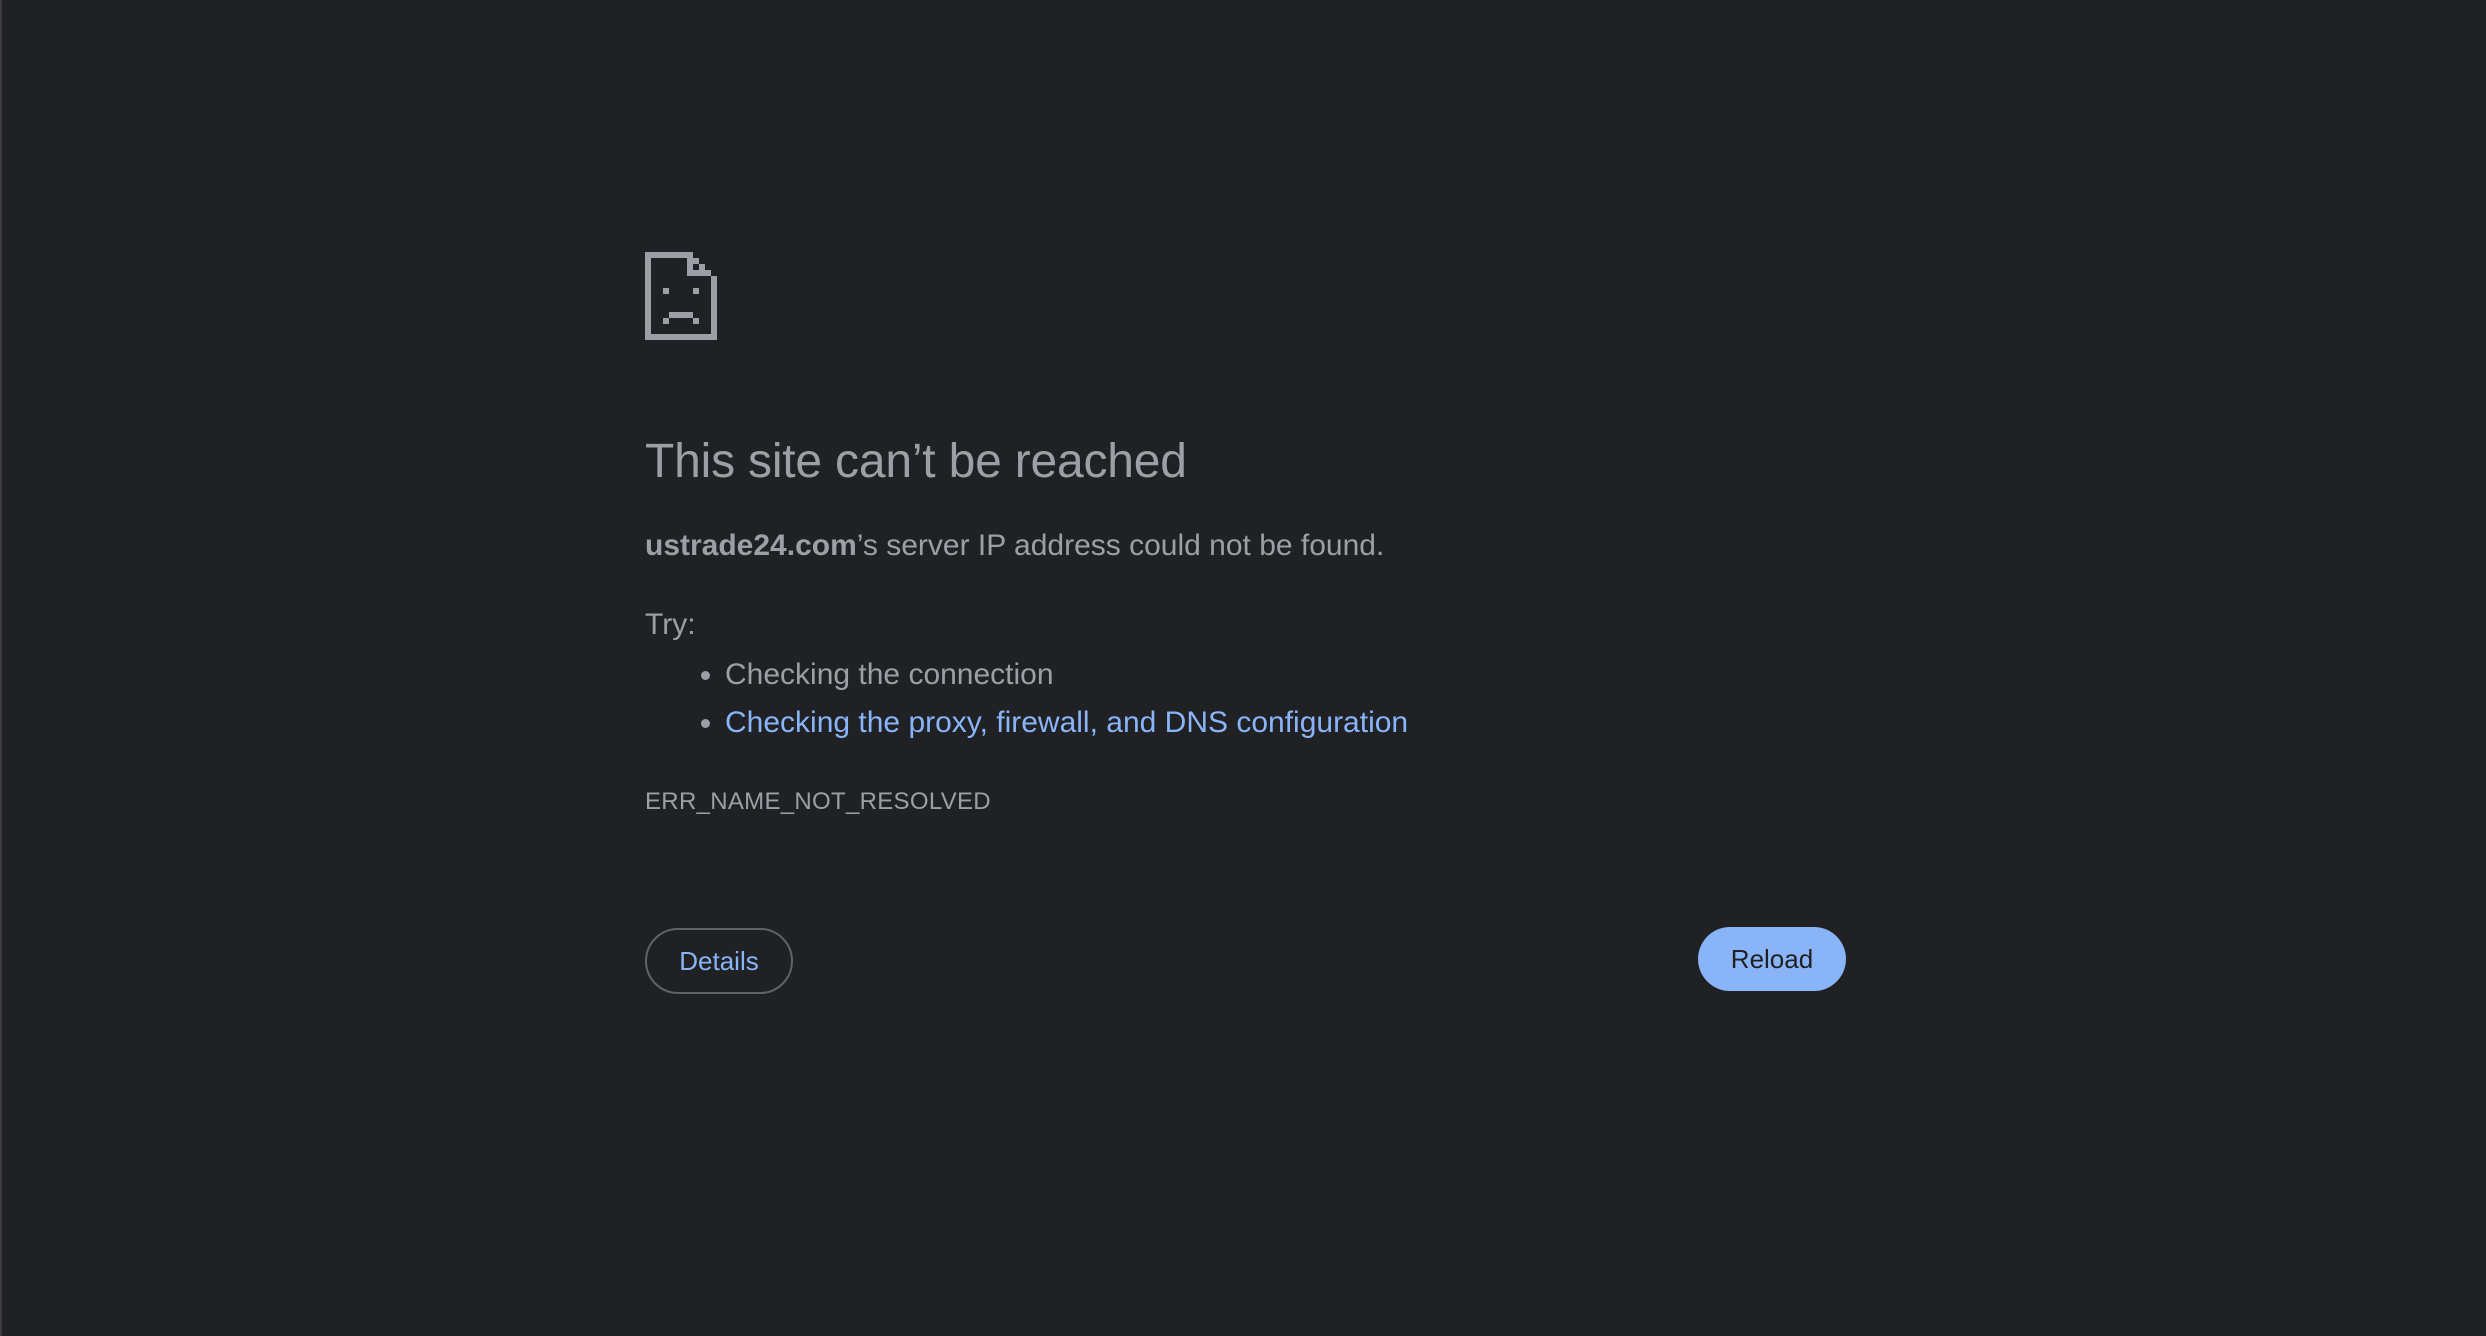 This screenshot has width=2486, height=1336. I want to click on error-domain: ustrade24.com, so click(751, 545).